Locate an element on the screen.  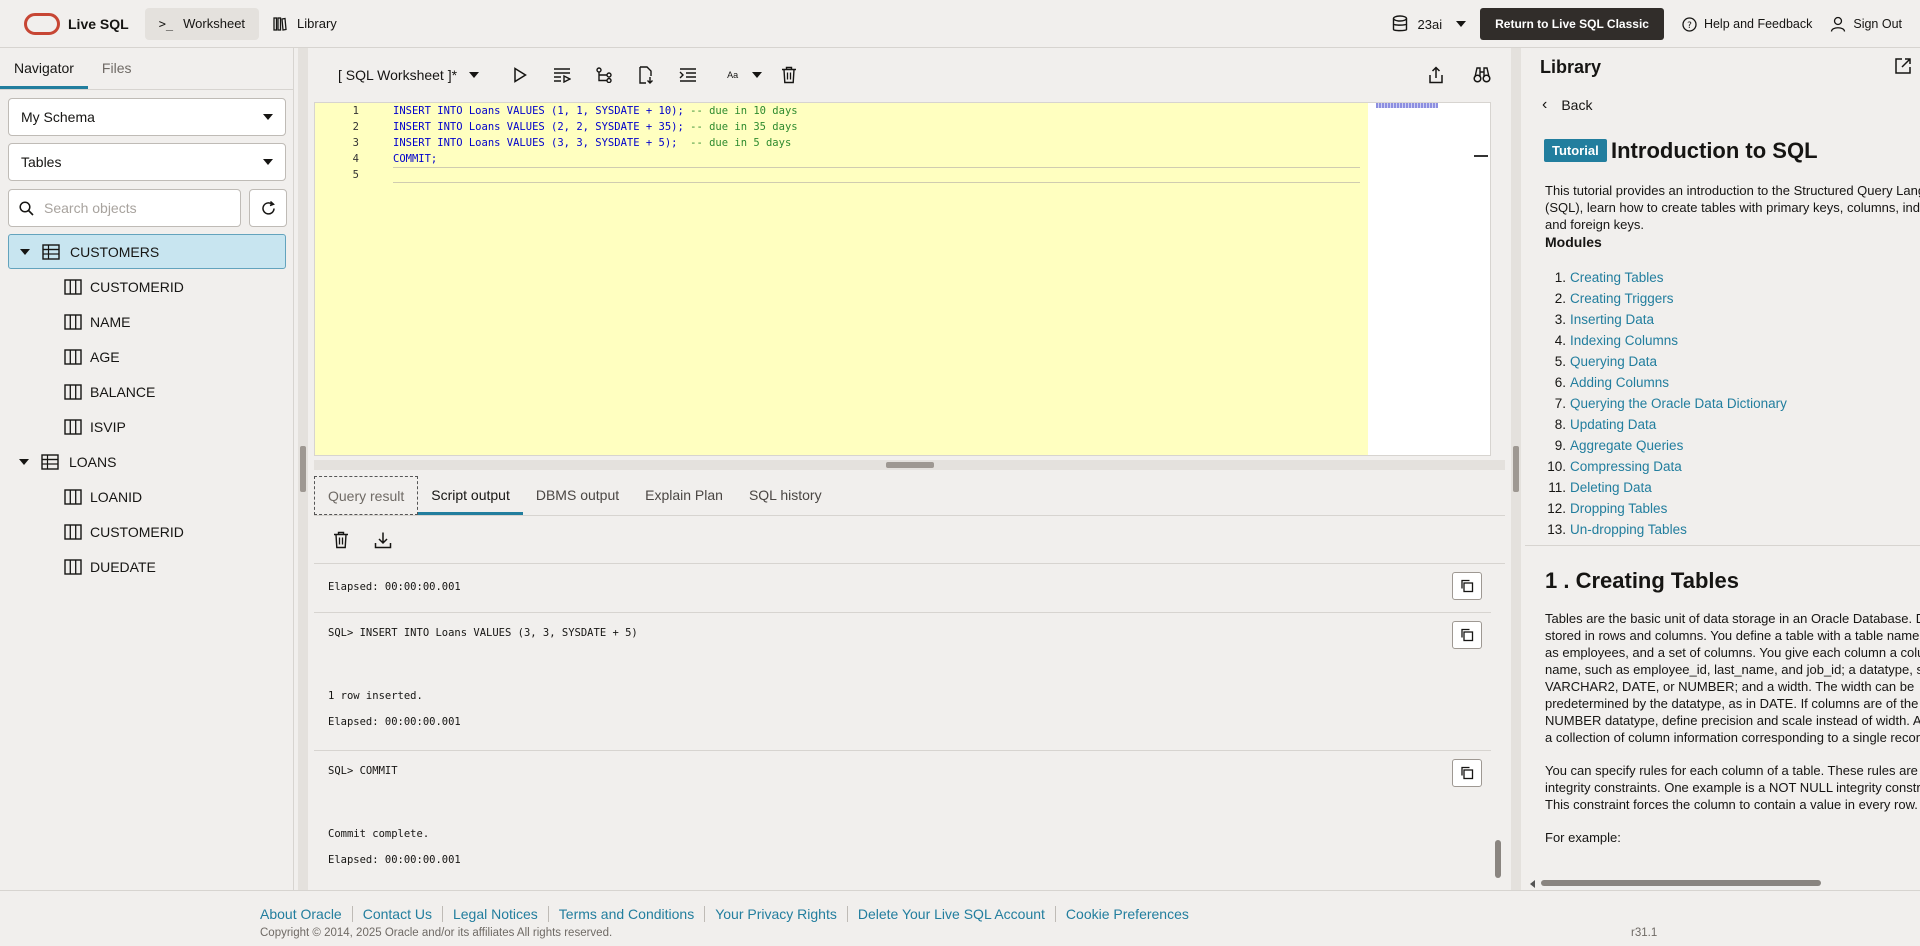
sign-out-link: Sign Out is located at coordinates (1866, 24).